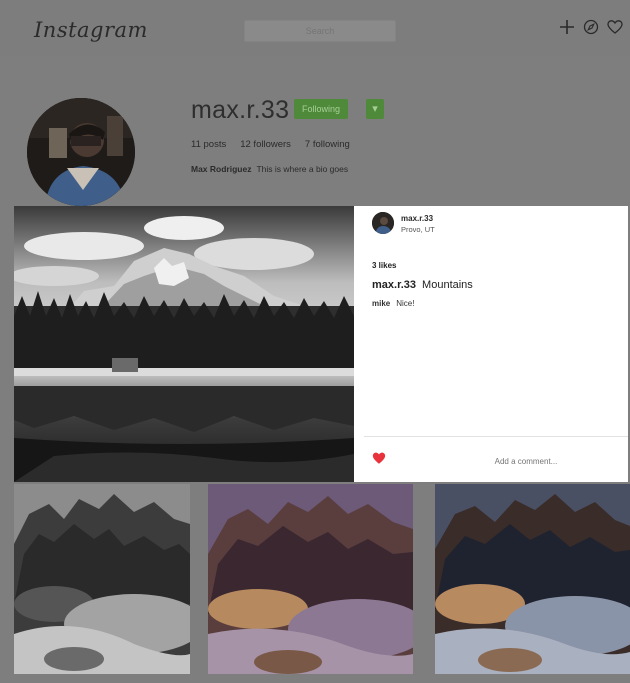  What do you see at coordinates (375, 109) in the screenshot?
I see `follow-dropdown-button: ▾` at bounding box center [375, 109].